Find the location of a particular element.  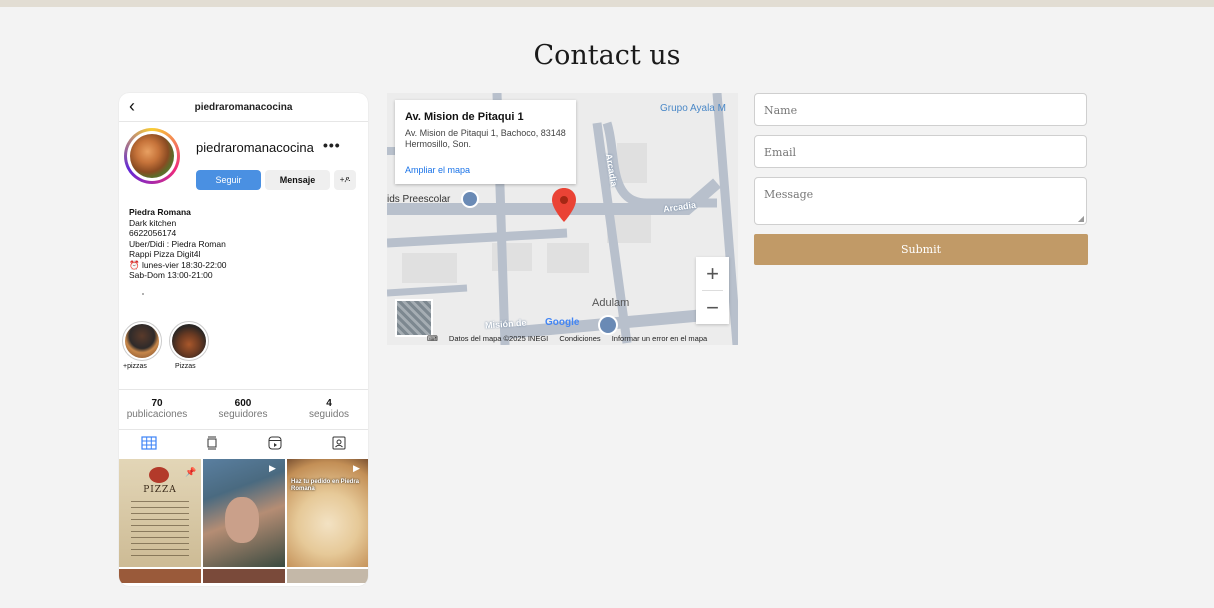

satellite-toggle is located at coordinates (414, 318).